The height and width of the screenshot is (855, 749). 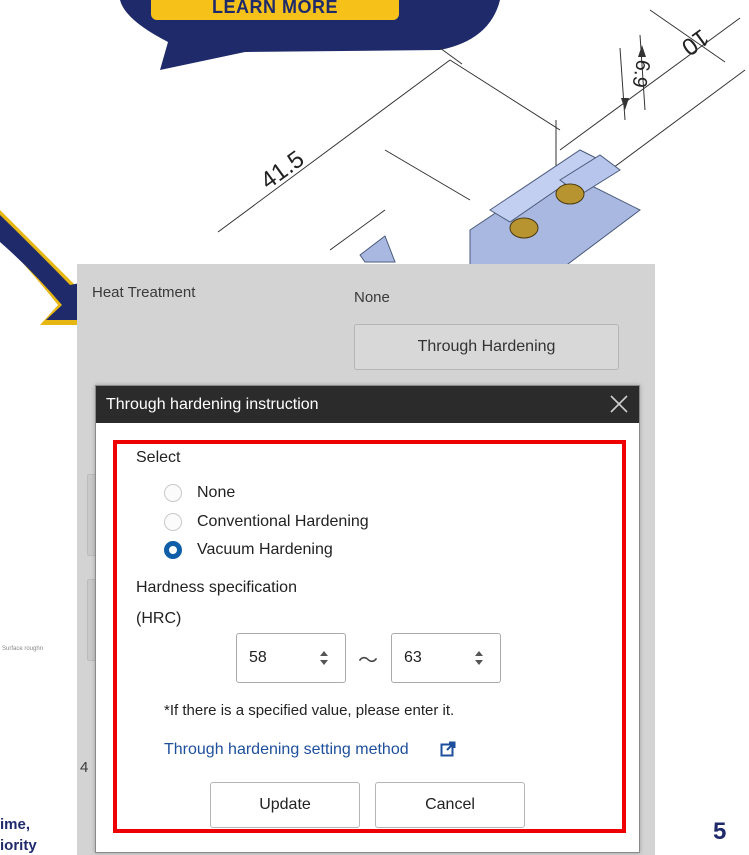 What do you see at coordinates (18, 845) in the screenshot?
I see `slide-text-fragment: iority` at bounding box center [18, 845].